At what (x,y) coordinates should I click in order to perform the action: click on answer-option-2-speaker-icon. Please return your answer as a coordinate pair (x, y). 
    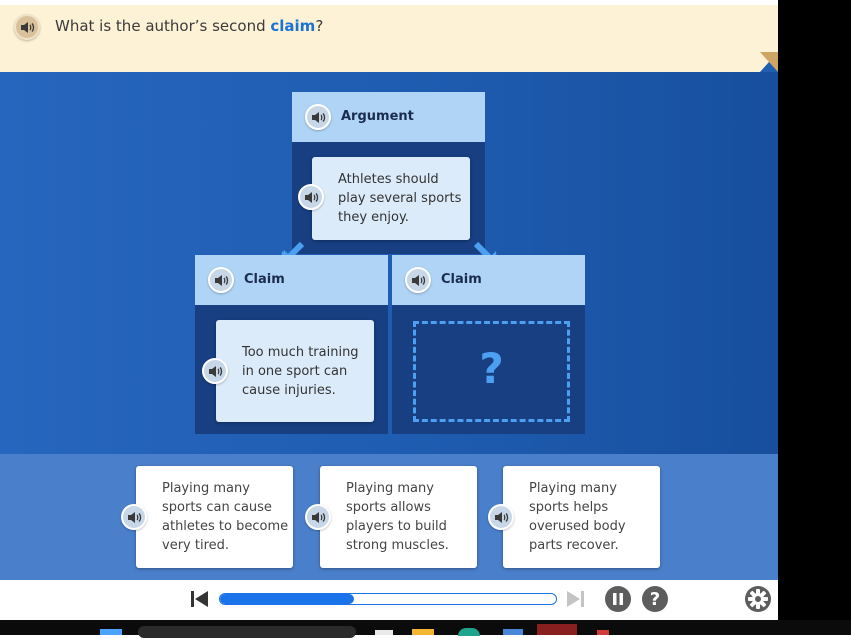
    Looking at the image, I should click on (318, 517).